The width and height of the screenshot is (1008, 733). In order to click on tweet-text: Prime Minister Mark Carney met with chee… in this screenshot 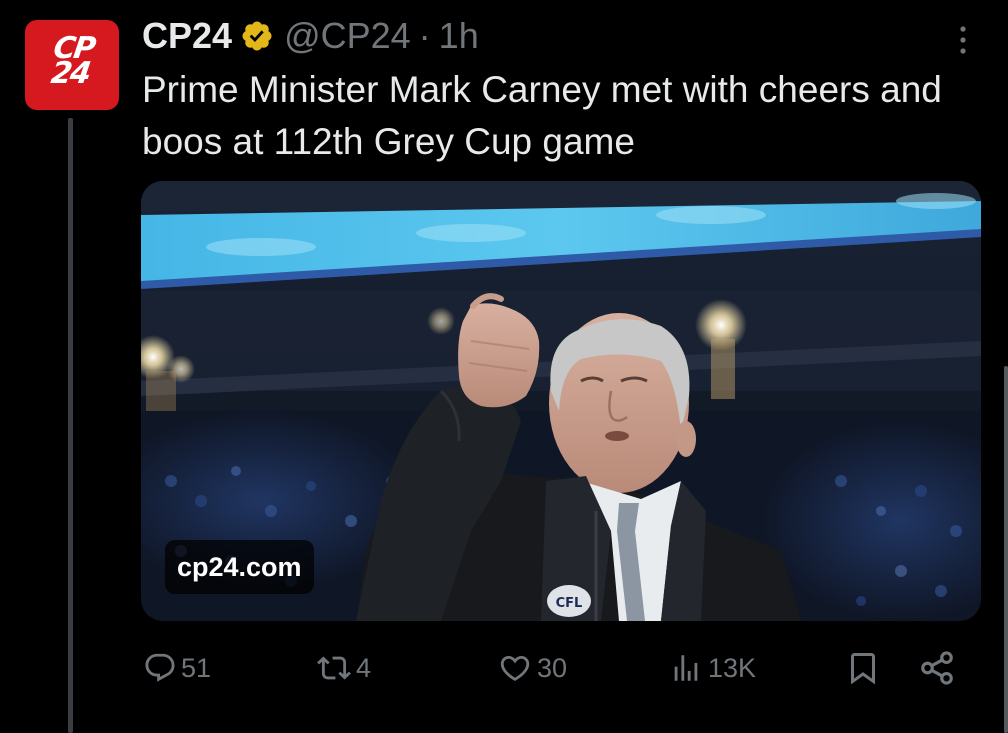, I will do `click(542, 115)`.